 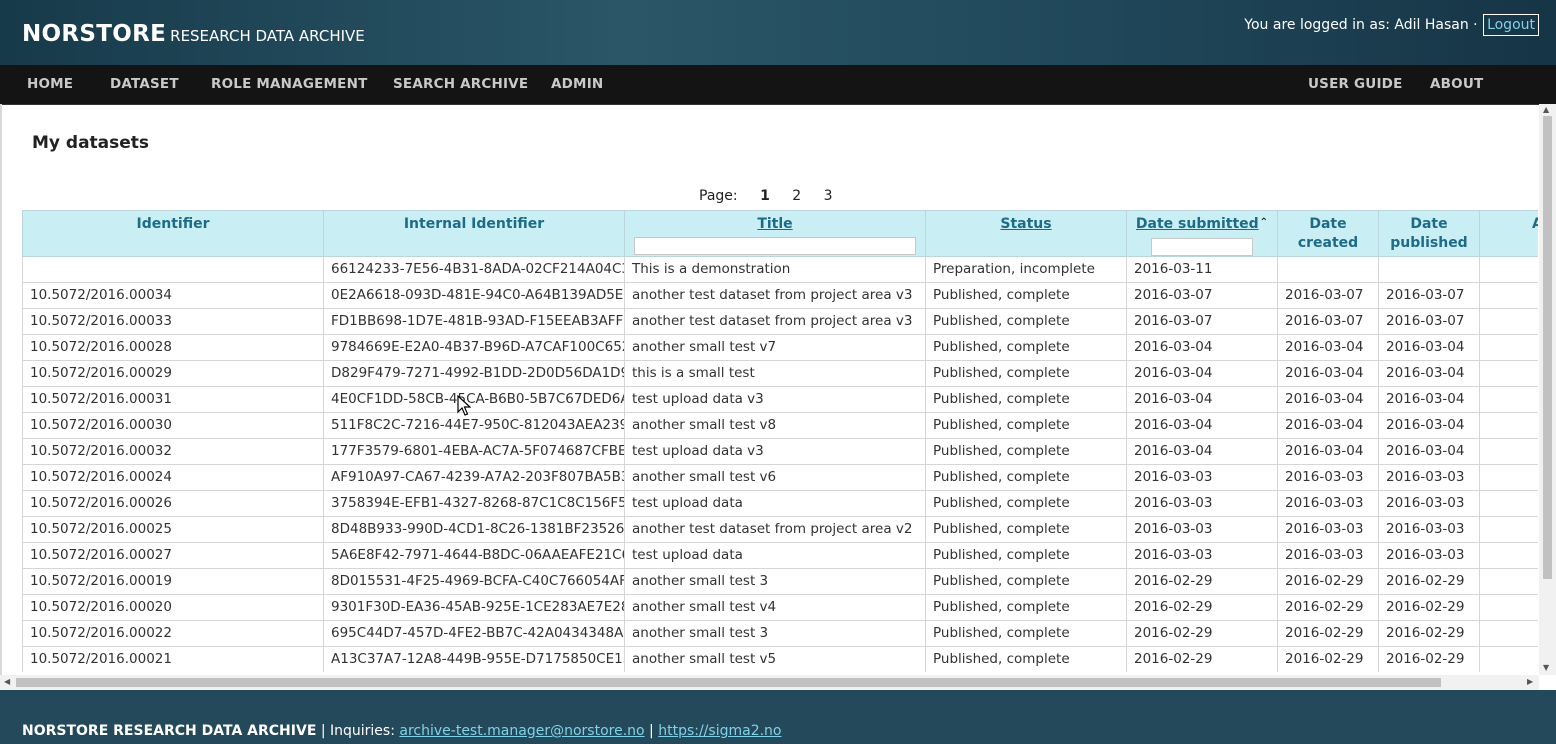 What do you see at coordinates (169, 731) in the screenshot?
I see `footer-org: NORSTORE RESEARCH DATA ARCHIVE` at bounding box center [169, 731].